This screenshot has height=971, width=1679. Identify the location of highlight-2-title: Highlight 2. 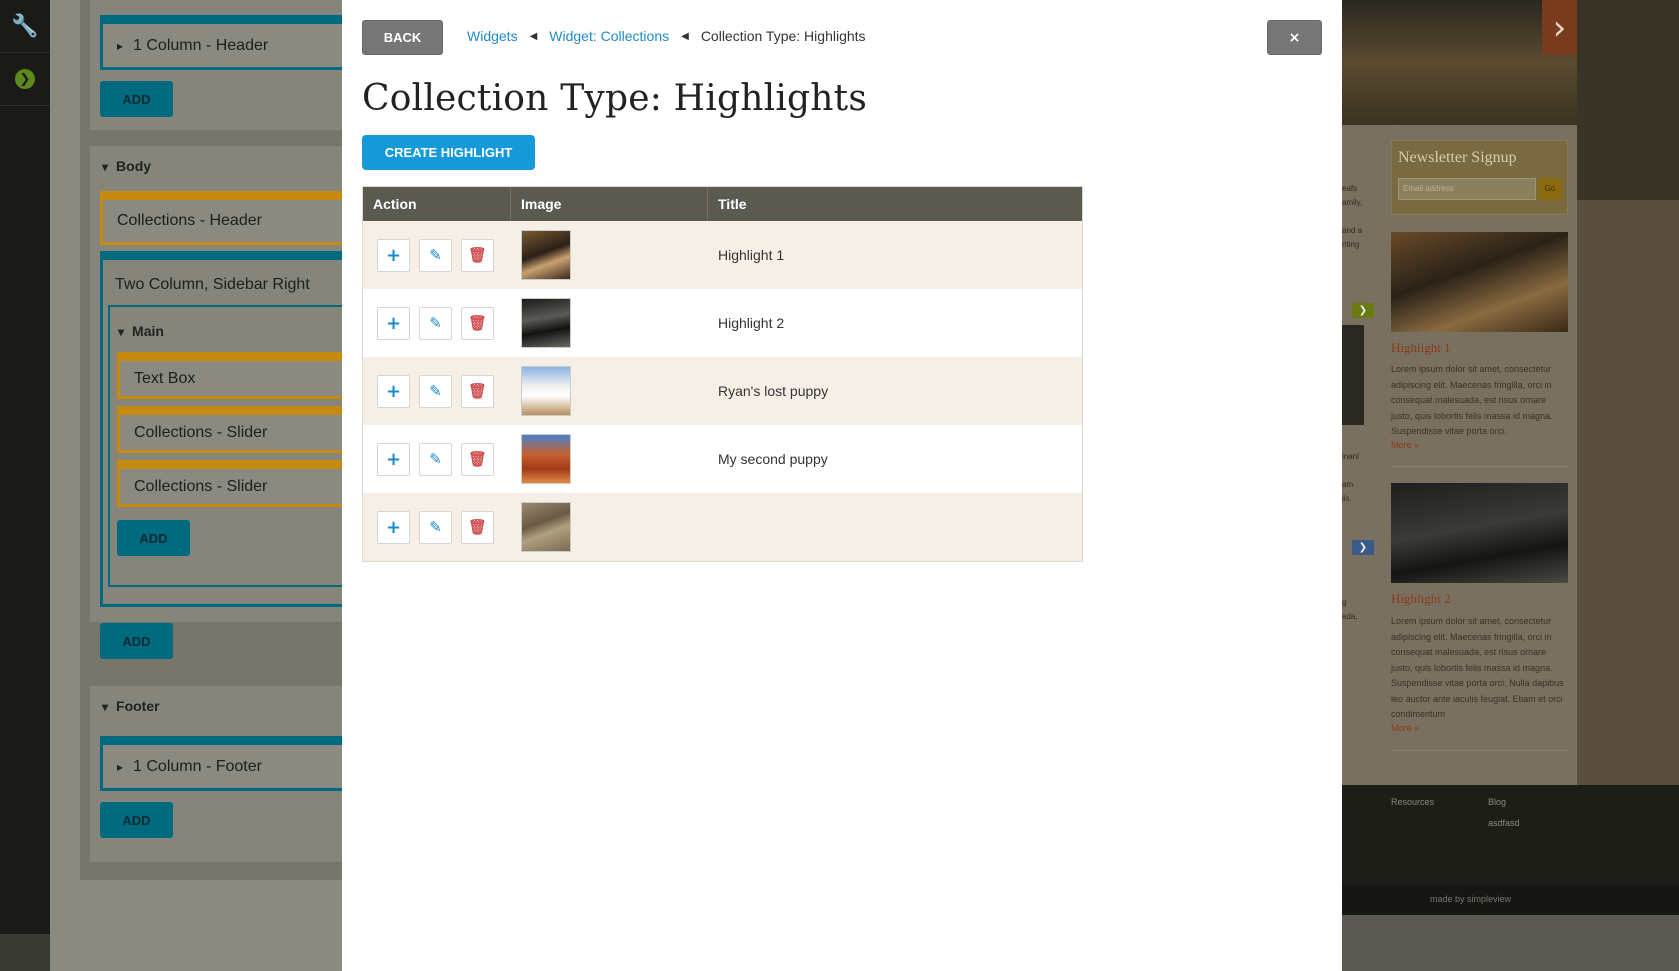
(1421, 599).